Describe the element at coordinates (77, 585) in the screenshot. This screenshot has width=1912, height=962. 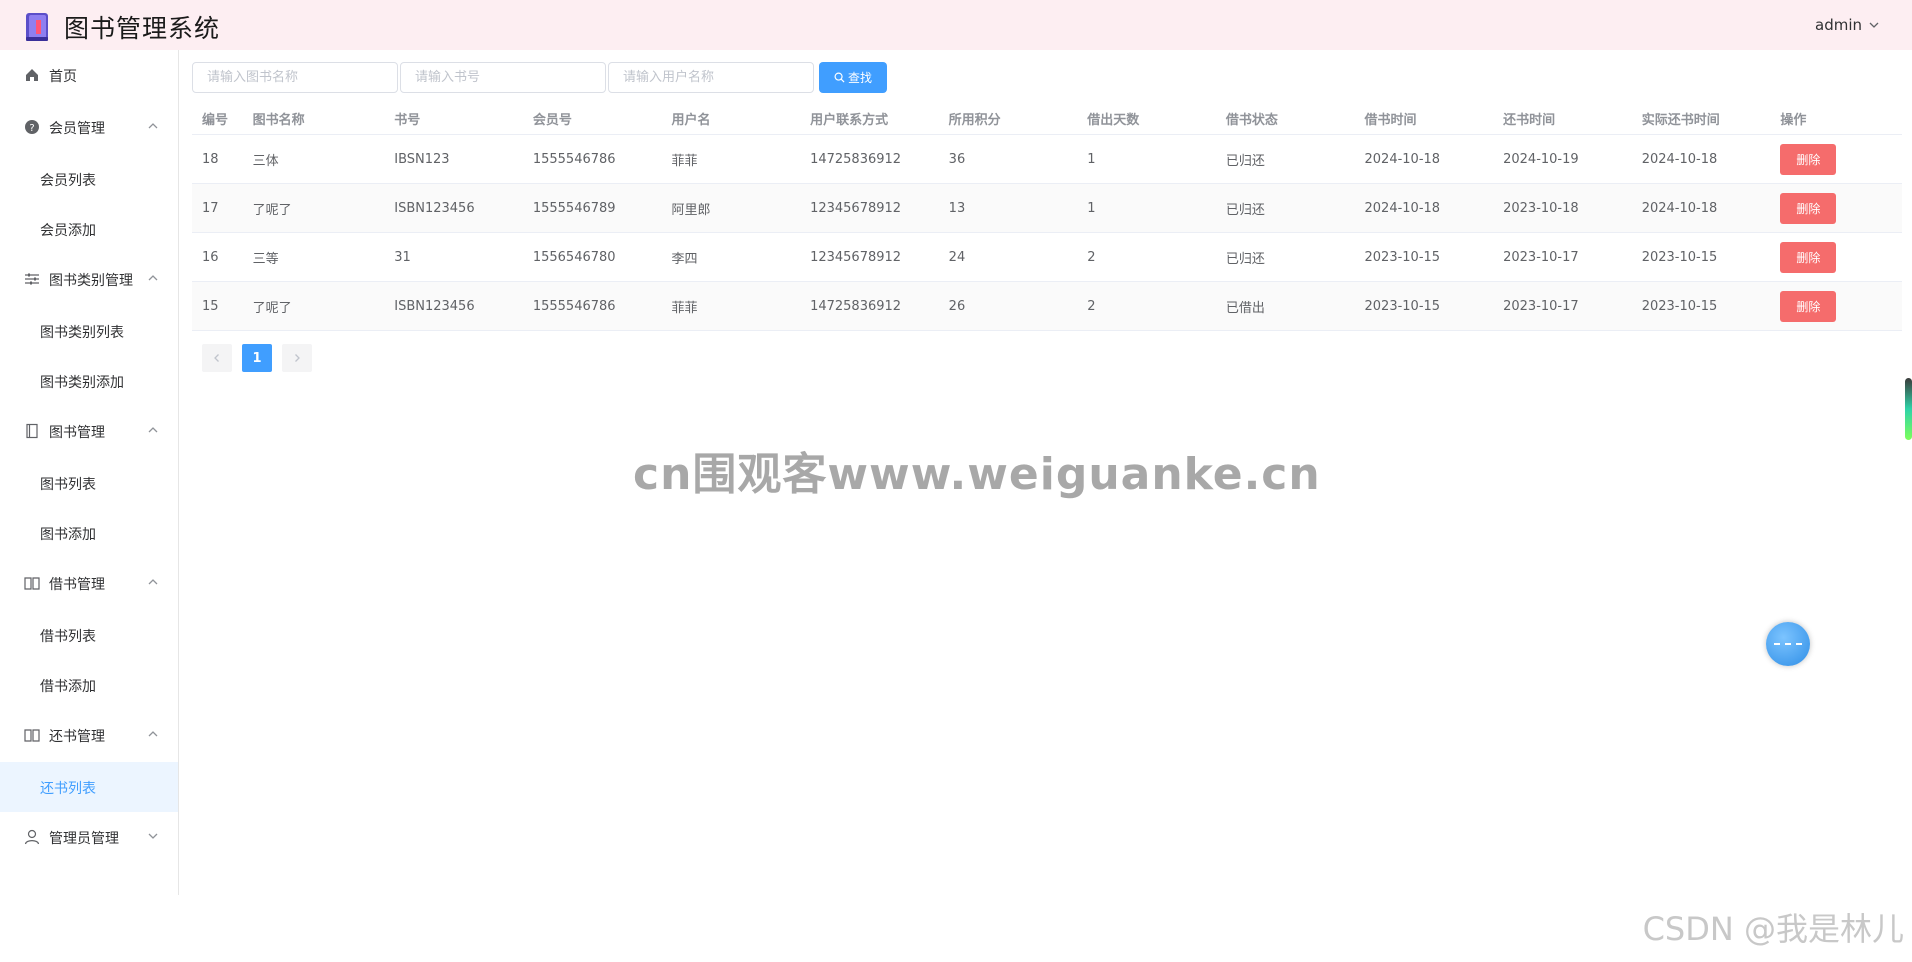
I see `sidebar-item-label: 借书管理` at that location.